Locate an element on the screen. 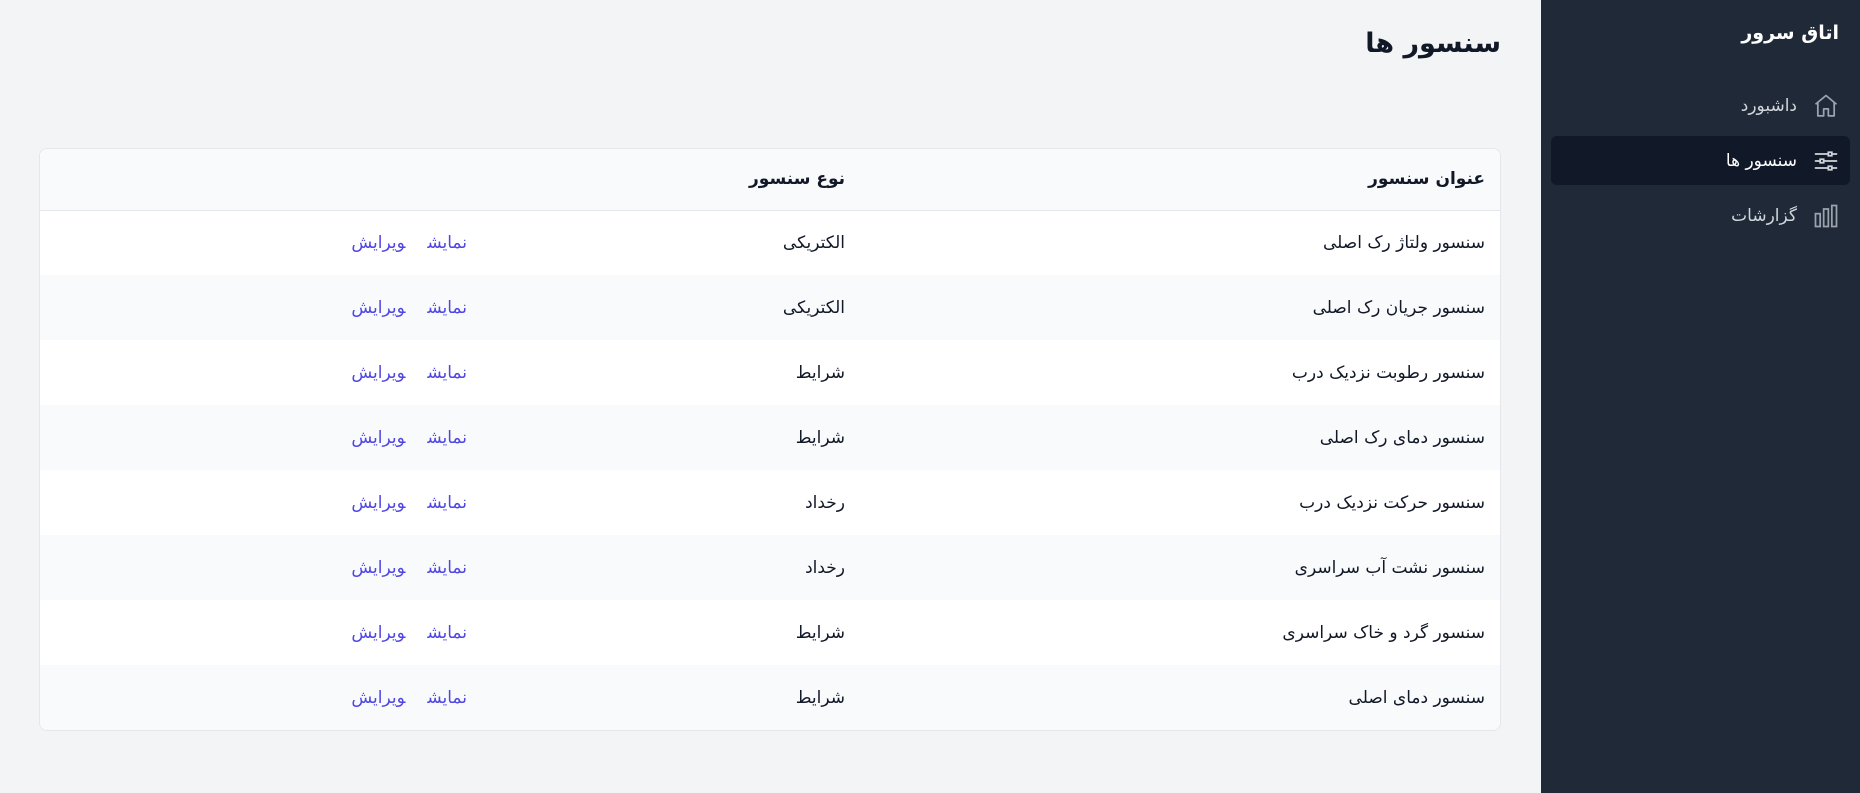  table-header-row: عنوان سنسور نوع سنسور is located at coordinates (770, 179).